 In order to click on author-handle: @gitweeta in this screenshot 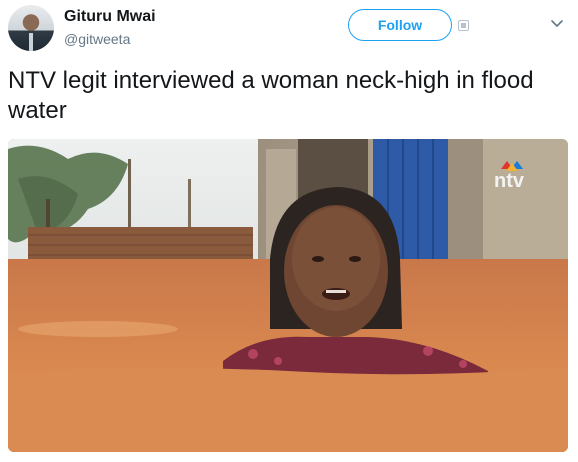, I will do `click(97, 39)`.